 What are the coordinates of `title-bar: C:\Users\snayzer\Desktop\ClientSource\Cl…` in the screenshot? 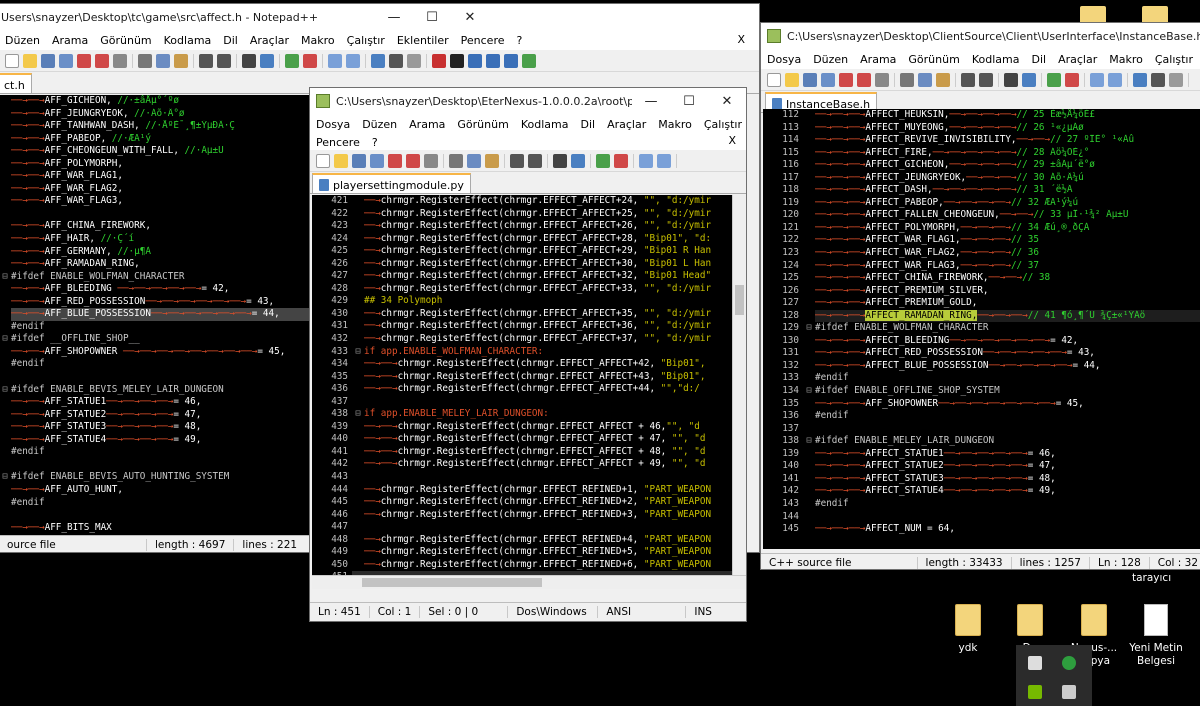 It's located at (980, 36).